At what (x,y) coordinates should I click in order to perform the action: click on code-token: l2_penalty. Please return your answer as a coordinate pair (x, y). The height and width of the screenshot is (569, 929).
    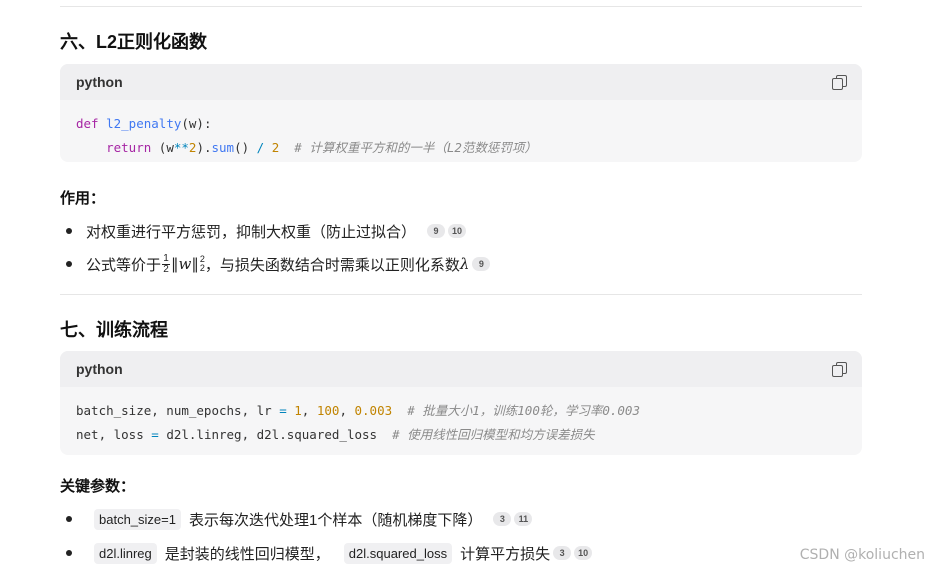
    Looking at the image, I should click on (144, 123).